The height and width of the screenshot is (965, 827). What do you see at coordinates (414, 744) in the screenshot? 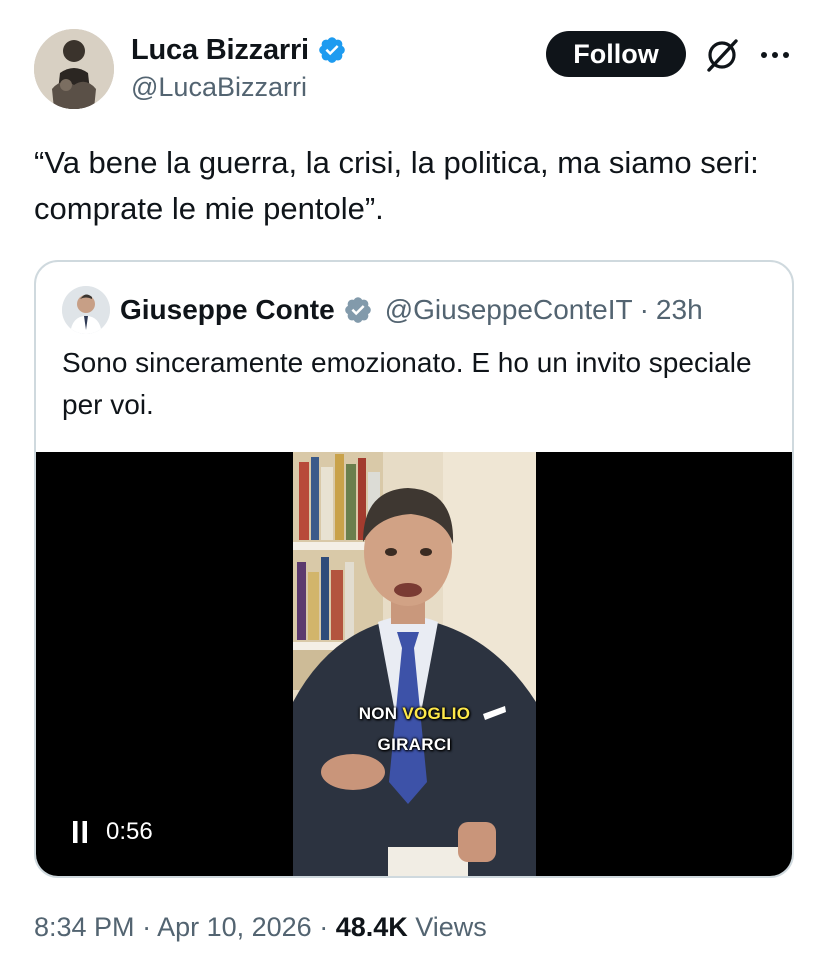
I see `video-caption-line2: GIRARCI` at bounding box center [414, 744].